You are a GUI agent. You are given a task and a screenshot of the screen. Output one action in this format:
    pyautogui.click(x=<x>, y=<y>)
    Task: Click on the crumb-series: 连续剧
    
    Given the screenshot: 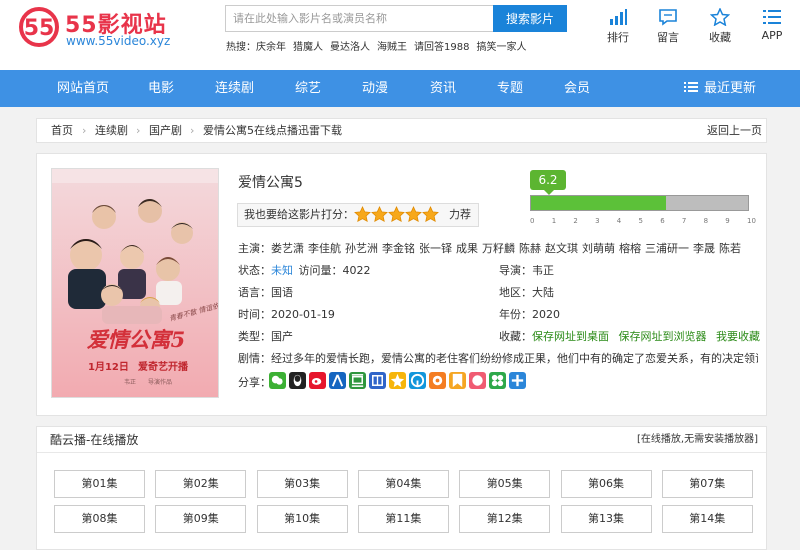 What is the action you would take?
    pyautogui.click(x=111, y=130)
    